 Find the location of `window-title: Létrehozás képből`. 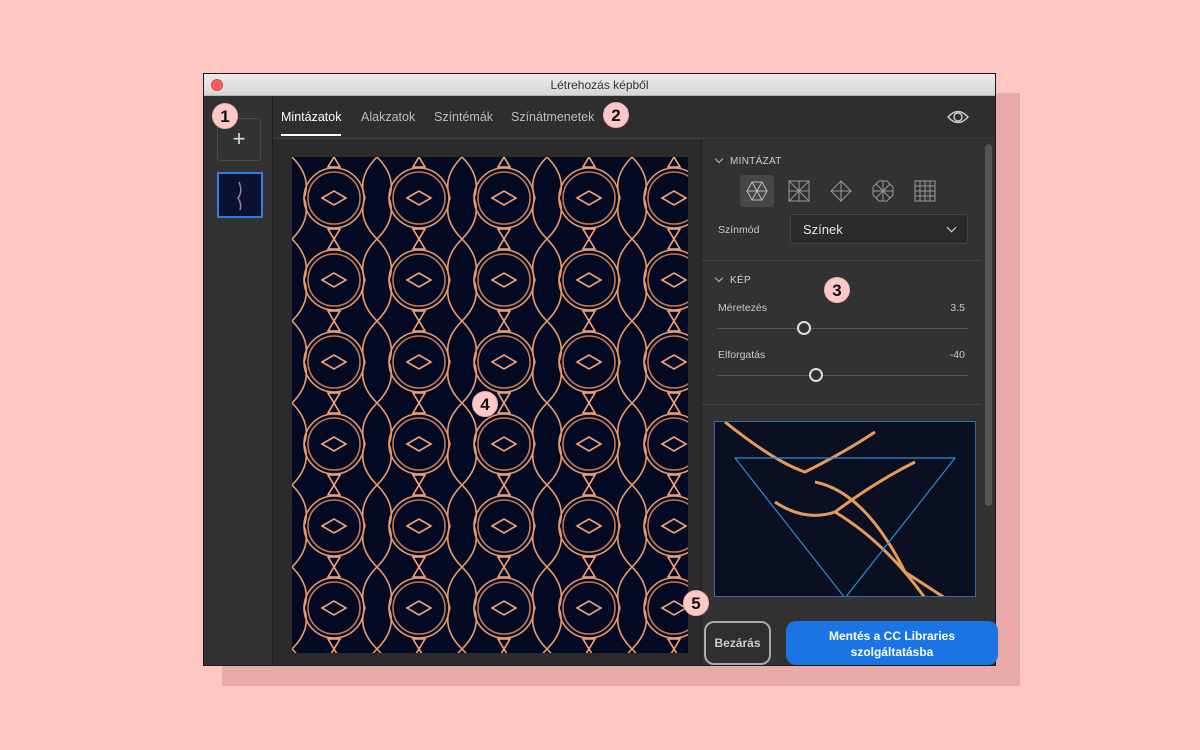

window-title: Létrehozás képből is located at coordinates (599, 85).